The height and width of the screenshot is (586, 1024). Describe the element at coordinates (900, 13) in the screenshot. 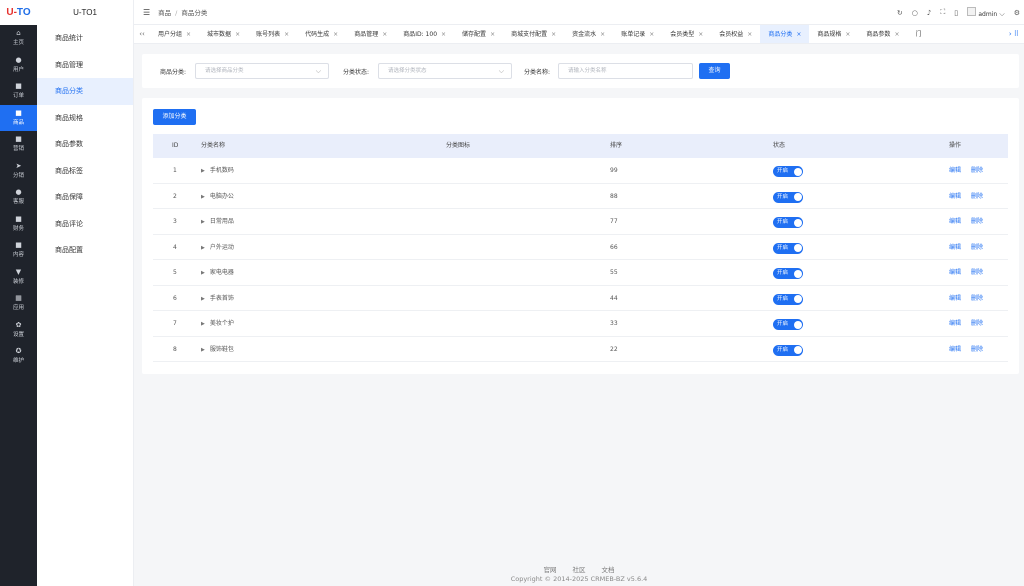

I see `refresh-icon: ↻` at that location.